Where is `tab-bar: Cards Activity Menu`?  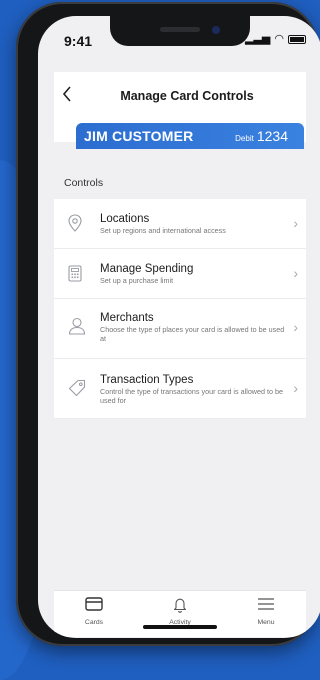 tab-bar: Cards Activity Menu is located at coordinates (180, 613).